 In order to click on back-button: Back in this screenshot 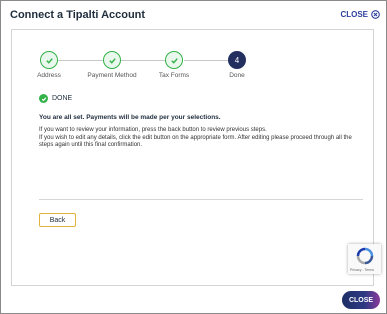, I will do `click(57, 220)`.